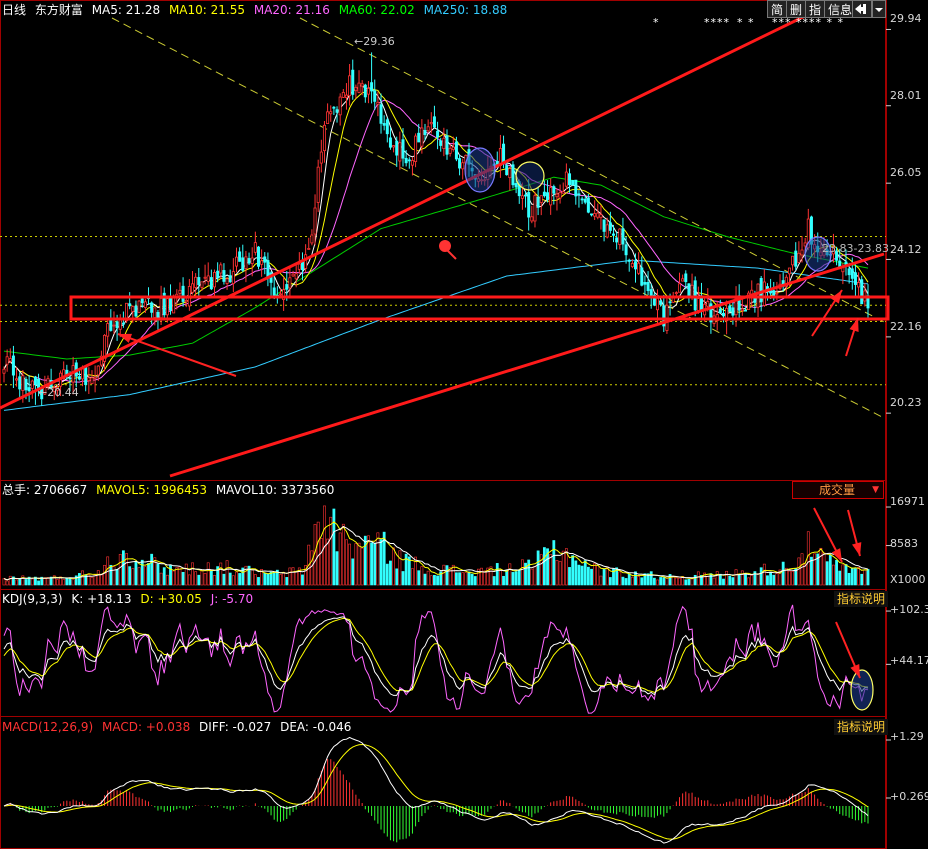 The width and height of the screenshot is (928, 849). Describe the element at coordinates (862, 9) in the screenshot. I see `exit-button` at that location.